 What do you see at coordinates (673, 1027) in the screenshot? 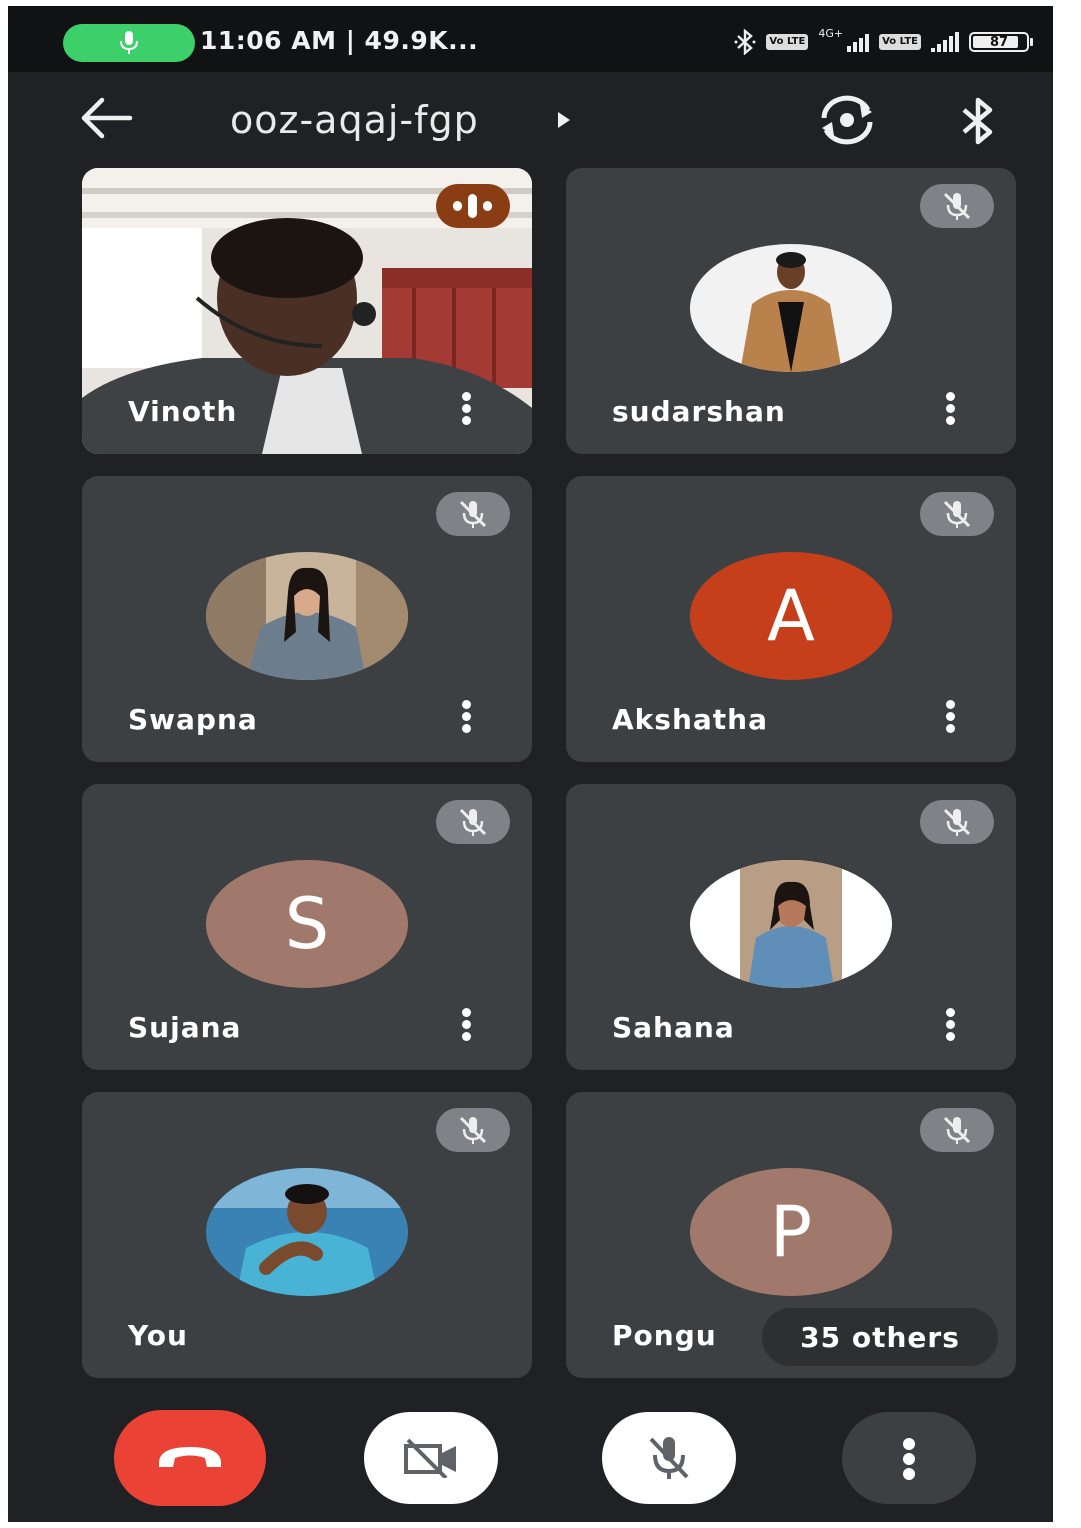
I see `participant-name: Sahana` at bounding box center [673, 1027].